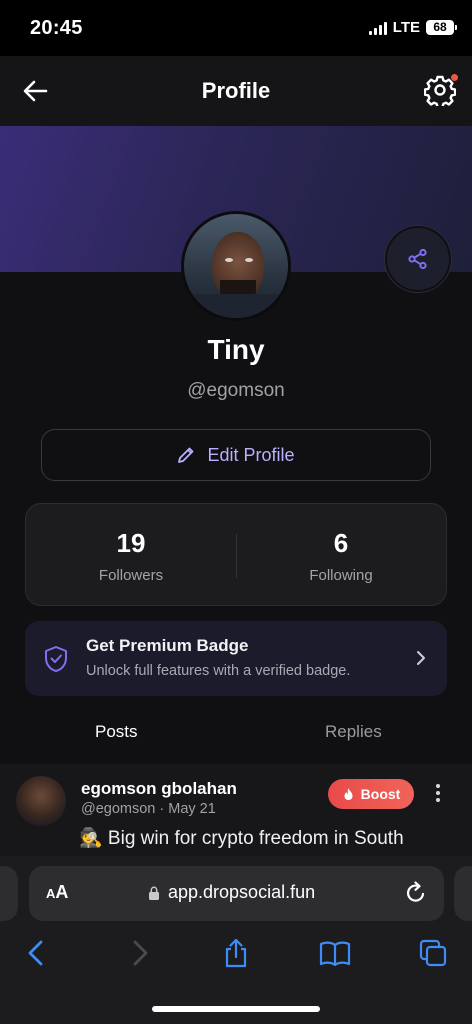  I want to click on followers-count: 19, so click(131, 543).